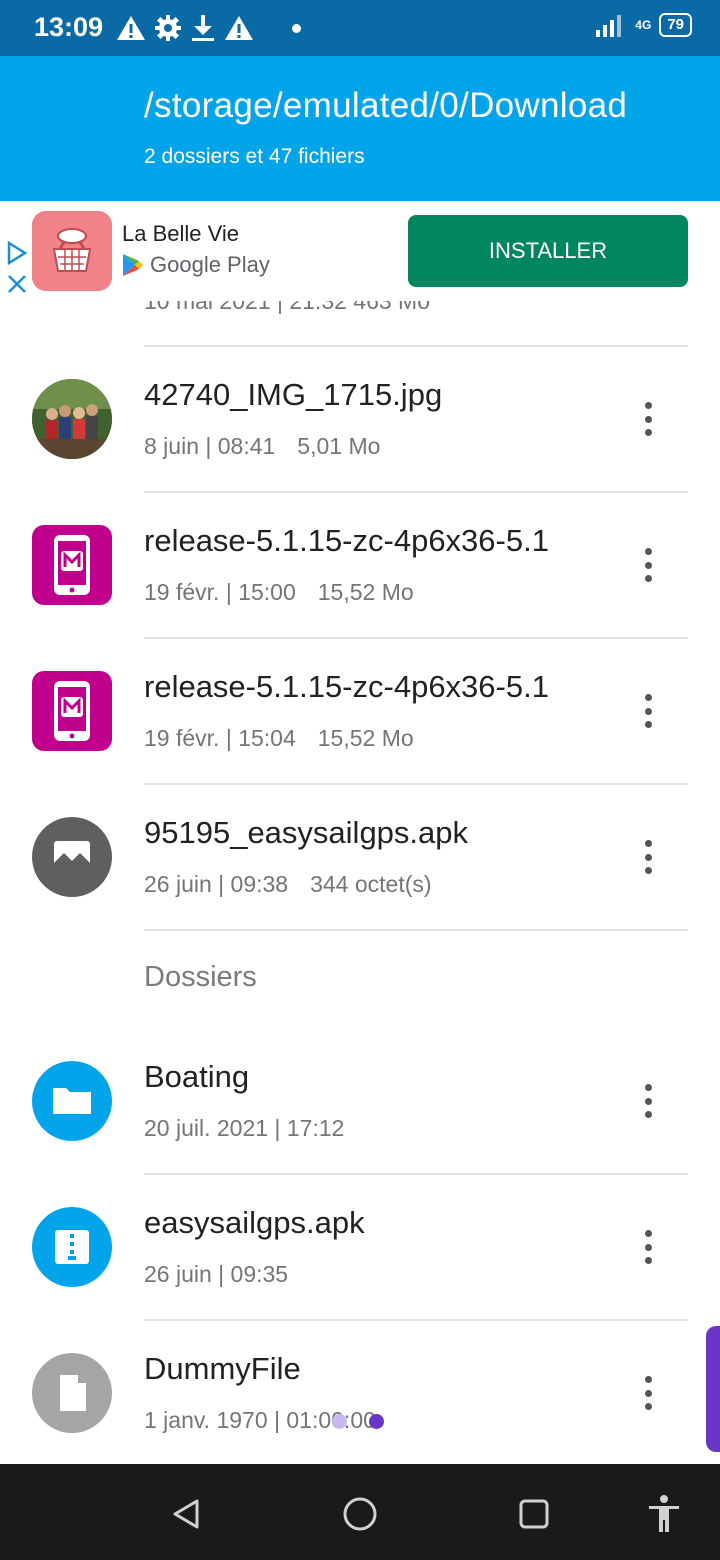 This screenshot has height=1560, width=720. What do you see at coordinates (360, 28) in the screenshot?
I see `status-bar: 13:09 4G 79` at bounding box center [360, 28].